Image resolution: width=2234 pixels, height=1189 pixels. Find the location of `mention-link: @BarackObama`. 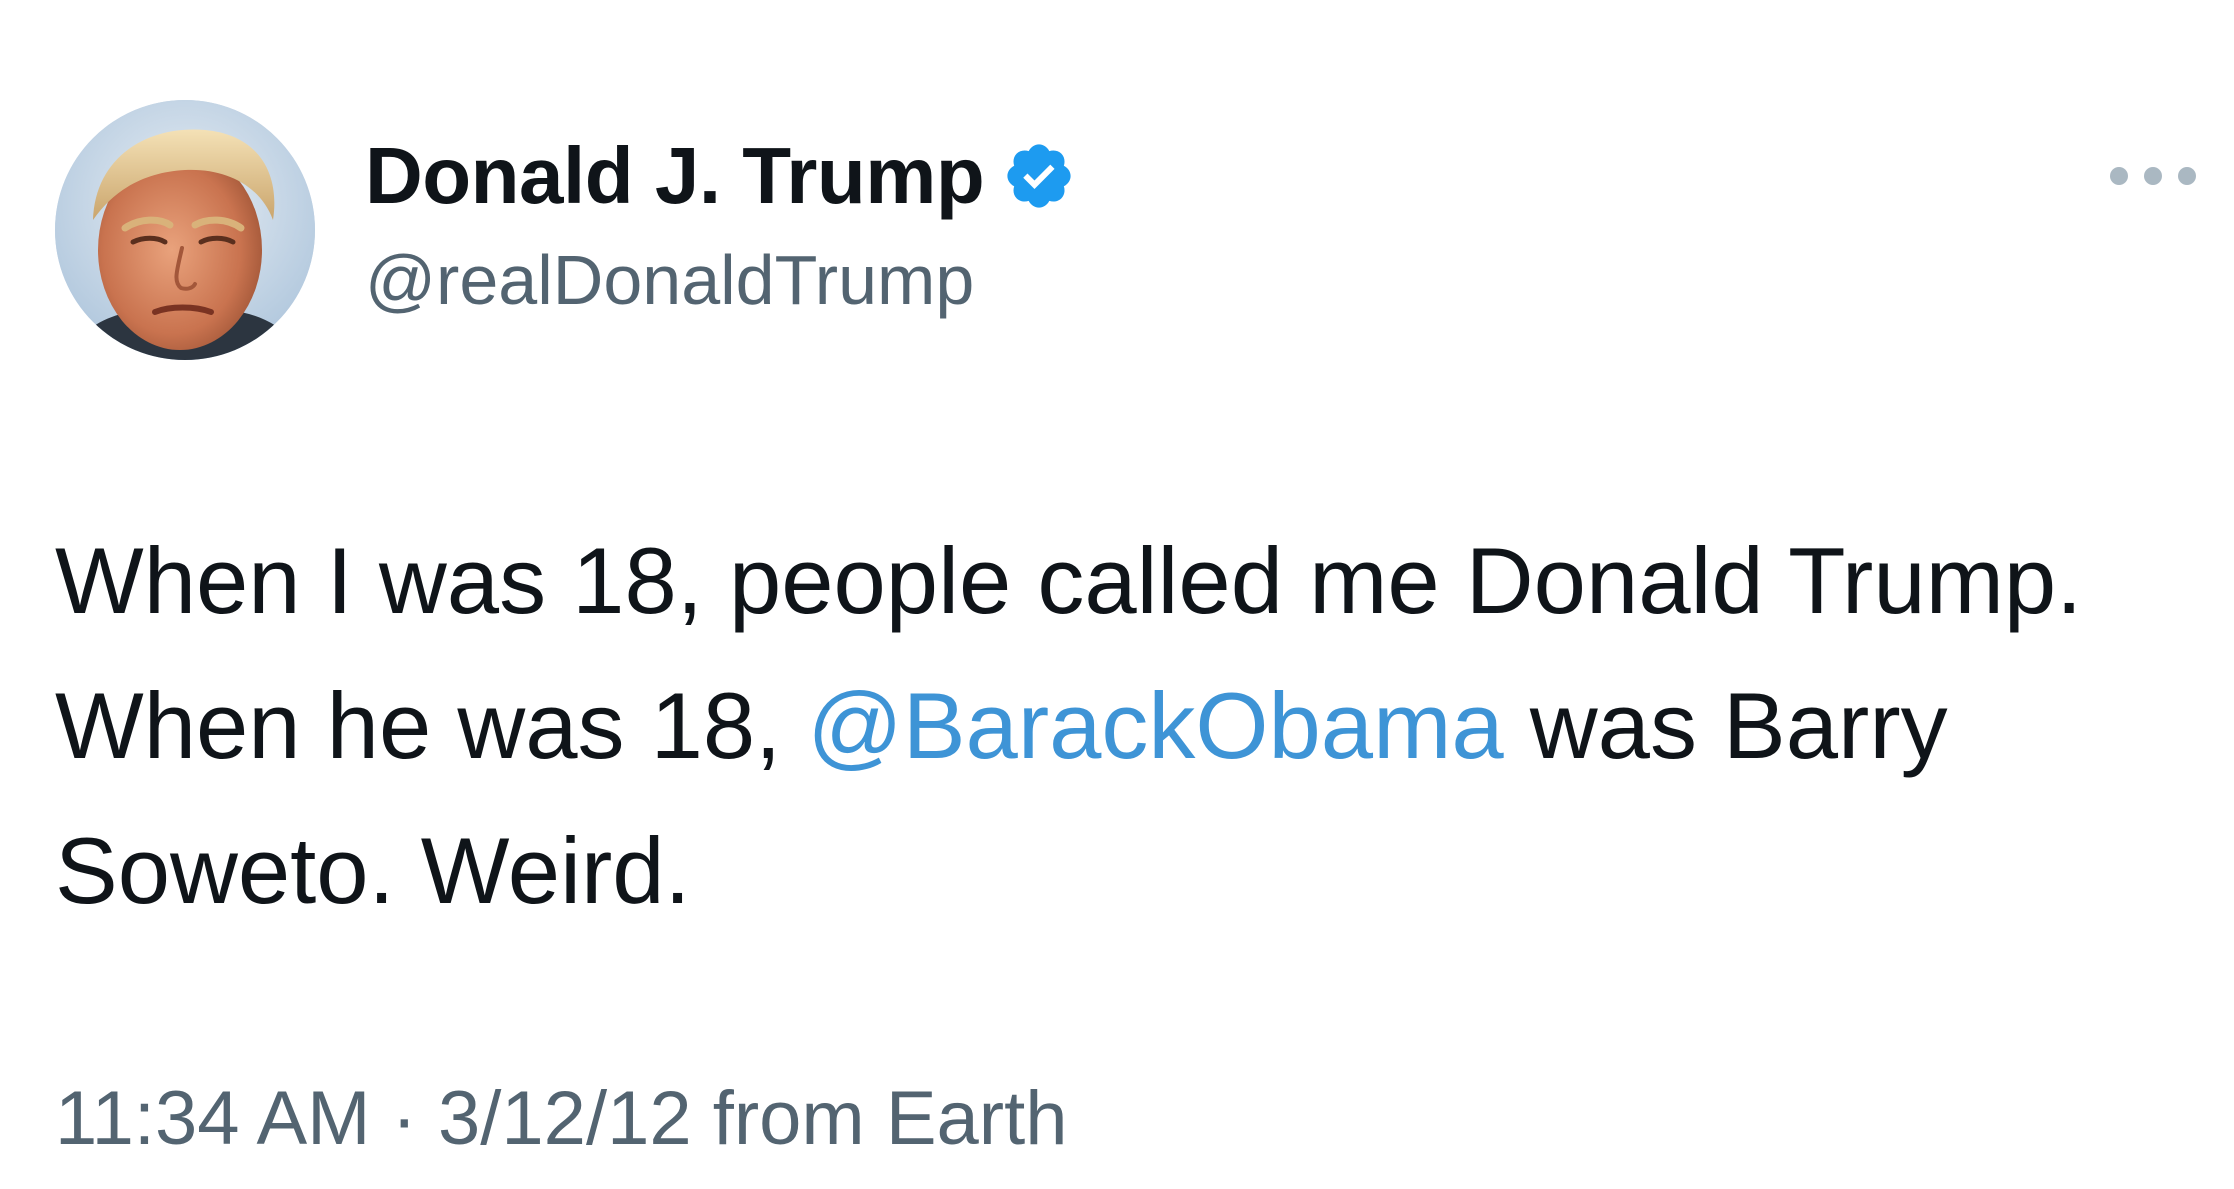

mention-link: @BarackObama is located at coordinates (1155, 725).